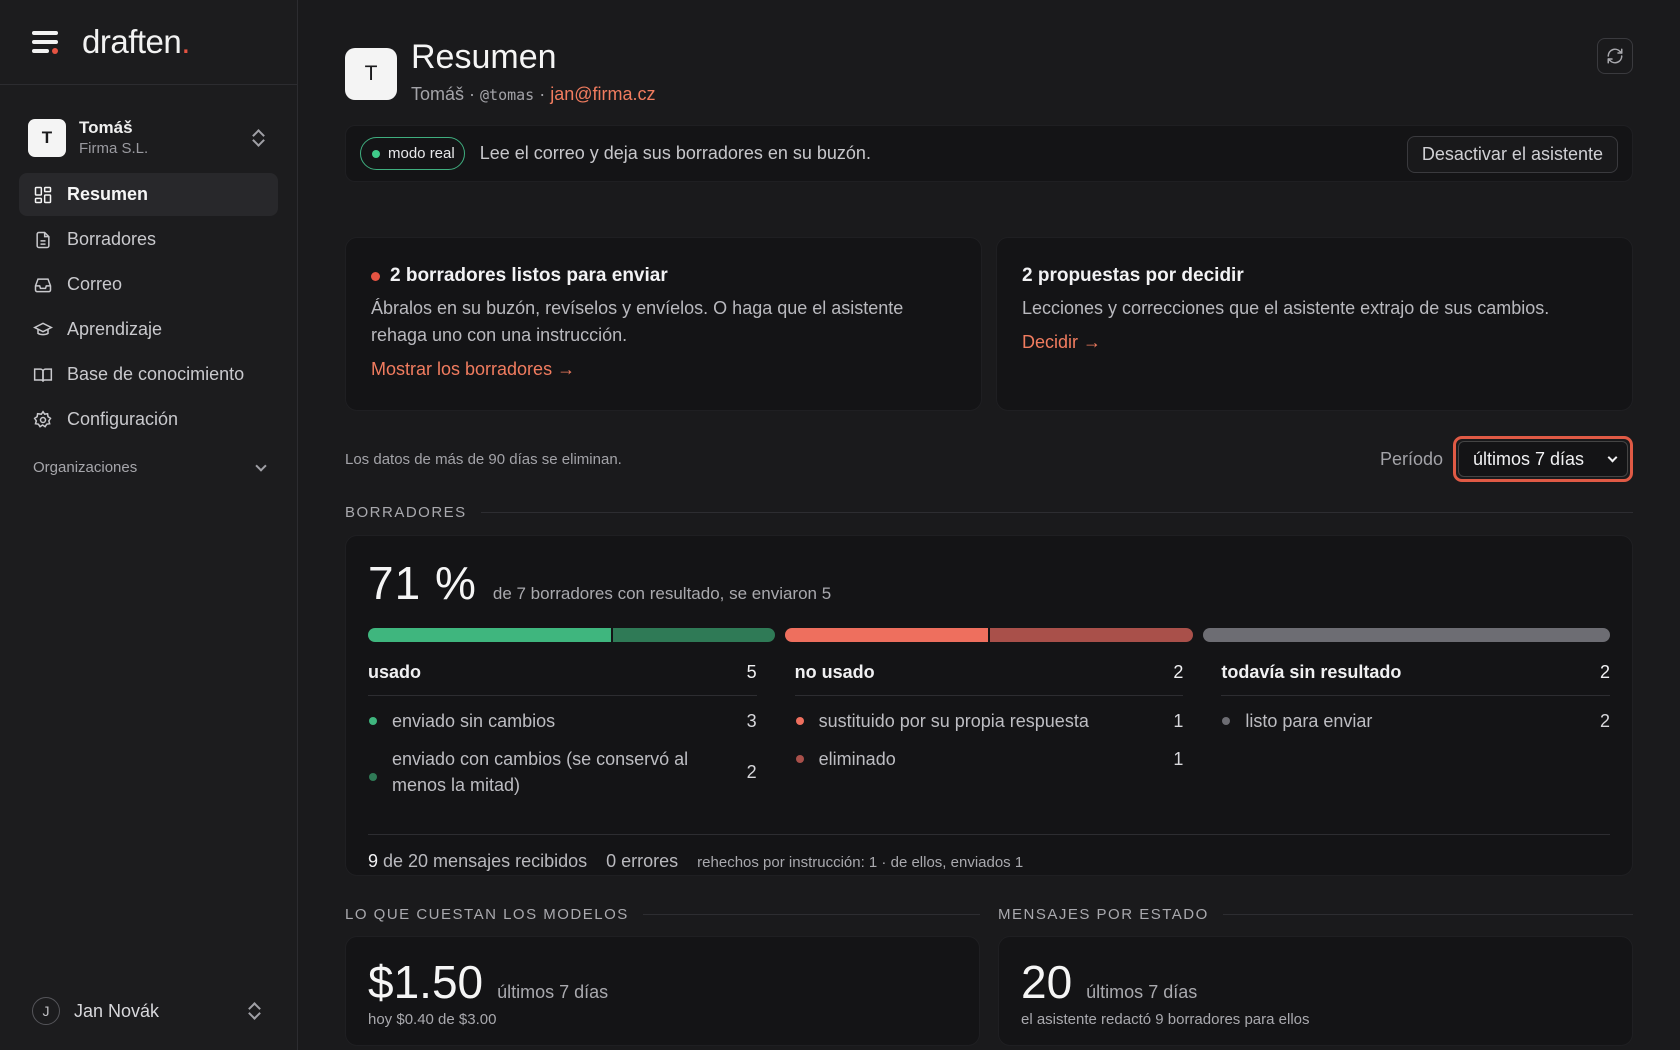 Image resolution: width=1680 pixels, height=1050 pixels. I want to click on sidebar-item-borradores: Borradores, so click(148, 239).